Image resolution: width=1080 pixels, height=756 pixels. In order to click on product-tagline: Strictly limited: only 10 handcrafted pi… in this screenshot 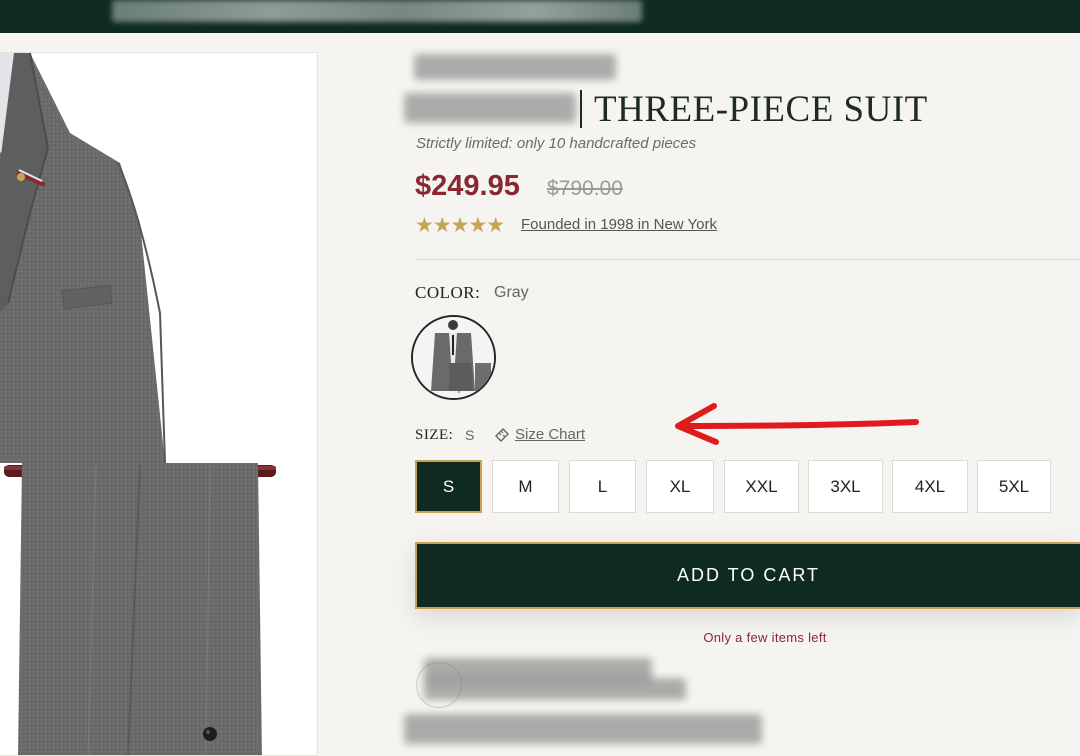, I will do `click(556, 143)`.